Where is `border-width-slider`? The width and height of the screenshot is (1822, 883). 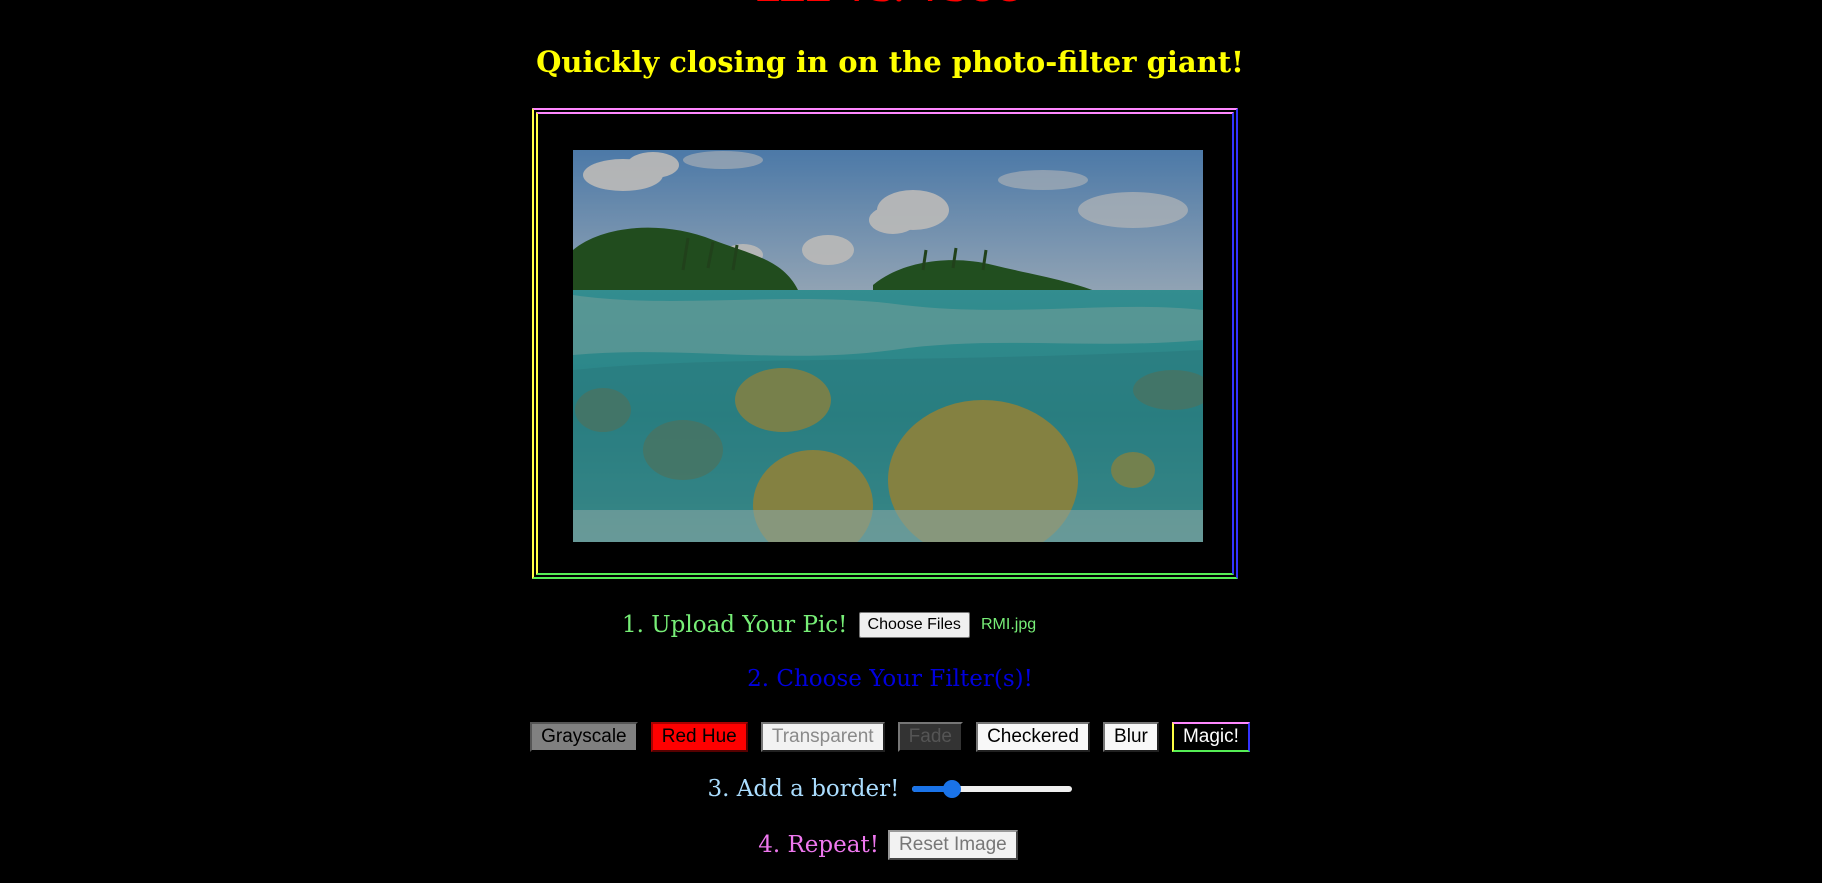
border-width-slider is located at coordinates (992, 789).